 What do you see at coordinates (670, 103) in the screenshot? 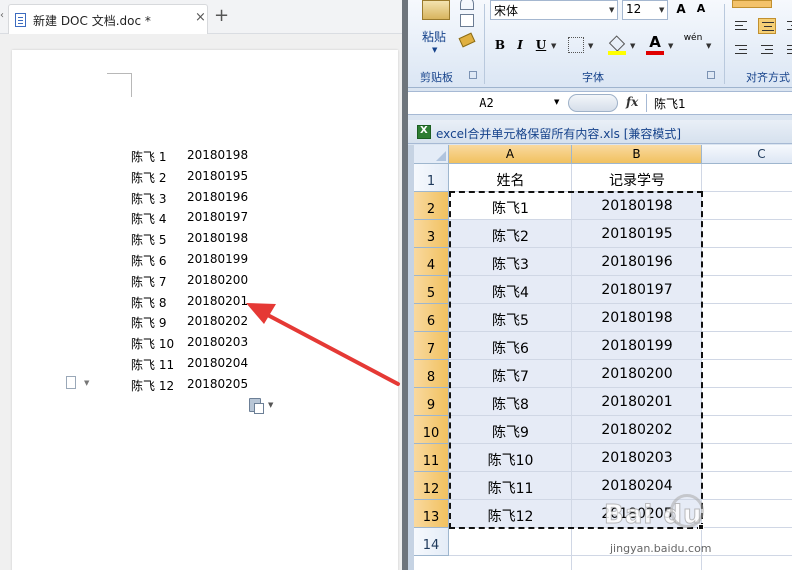
I see `formula-input: 陈飞1` at bounding box center [670, 103].